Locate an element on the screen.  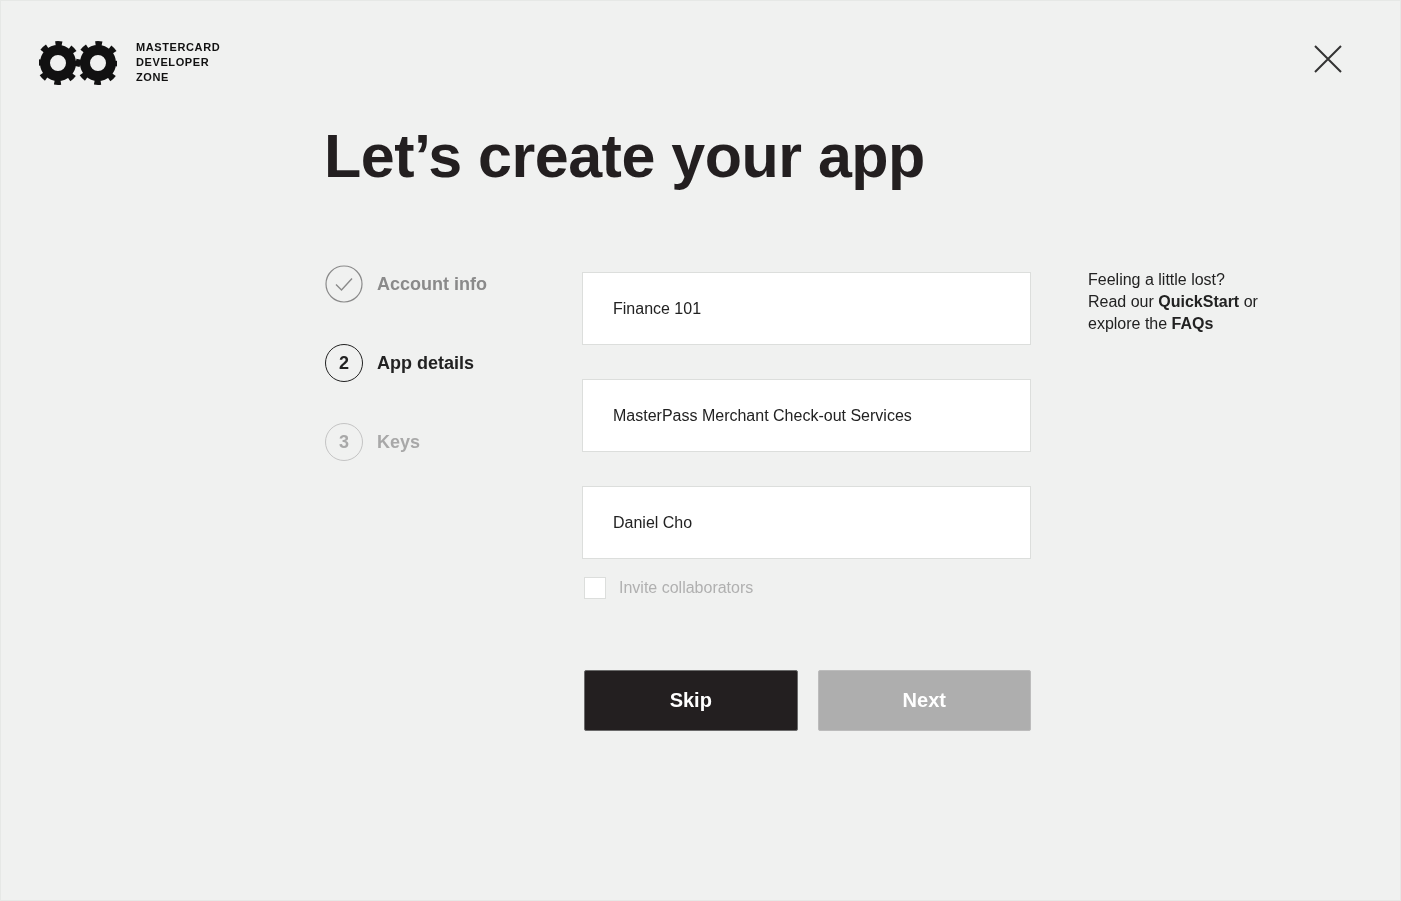
help-link: FAQs is located at coordinates (1192, 323).